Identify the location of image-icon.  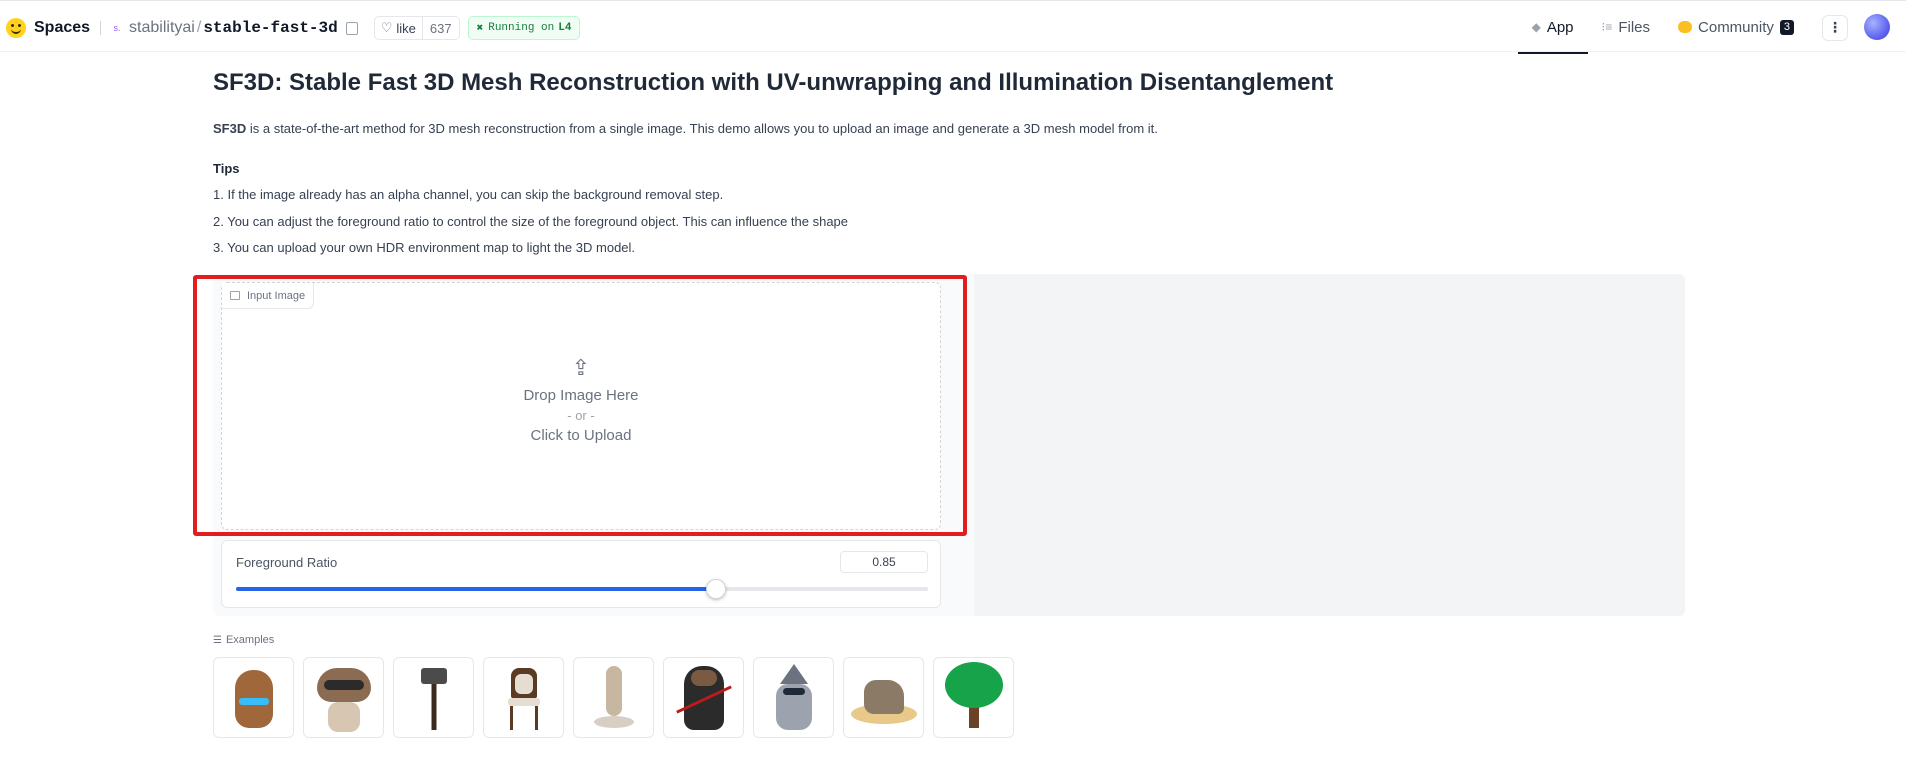
(235, 295).